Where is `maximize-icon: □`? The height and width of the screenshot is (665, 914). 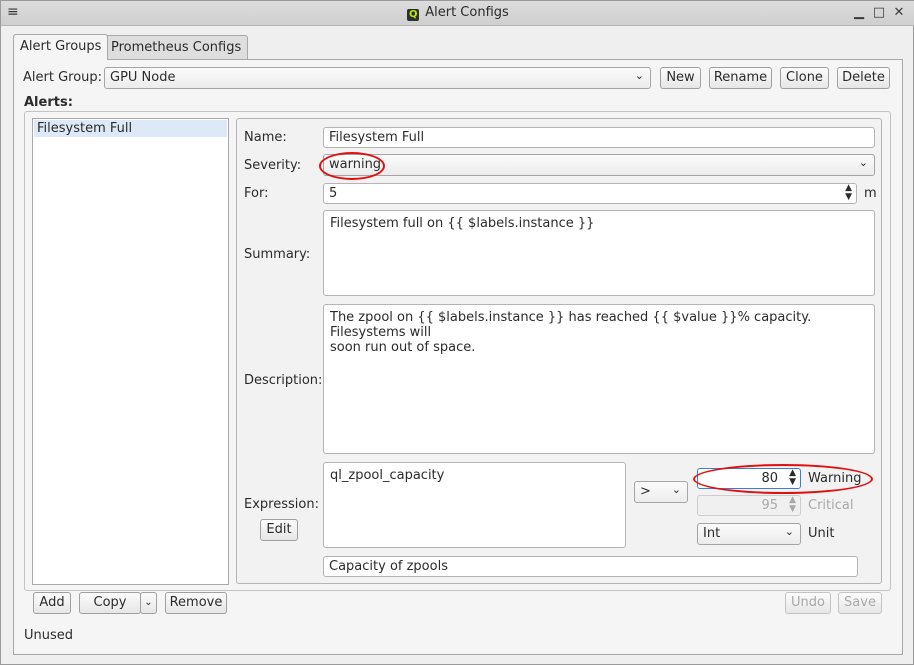
maximize-icon: □ is located at coordinates (879, 13).